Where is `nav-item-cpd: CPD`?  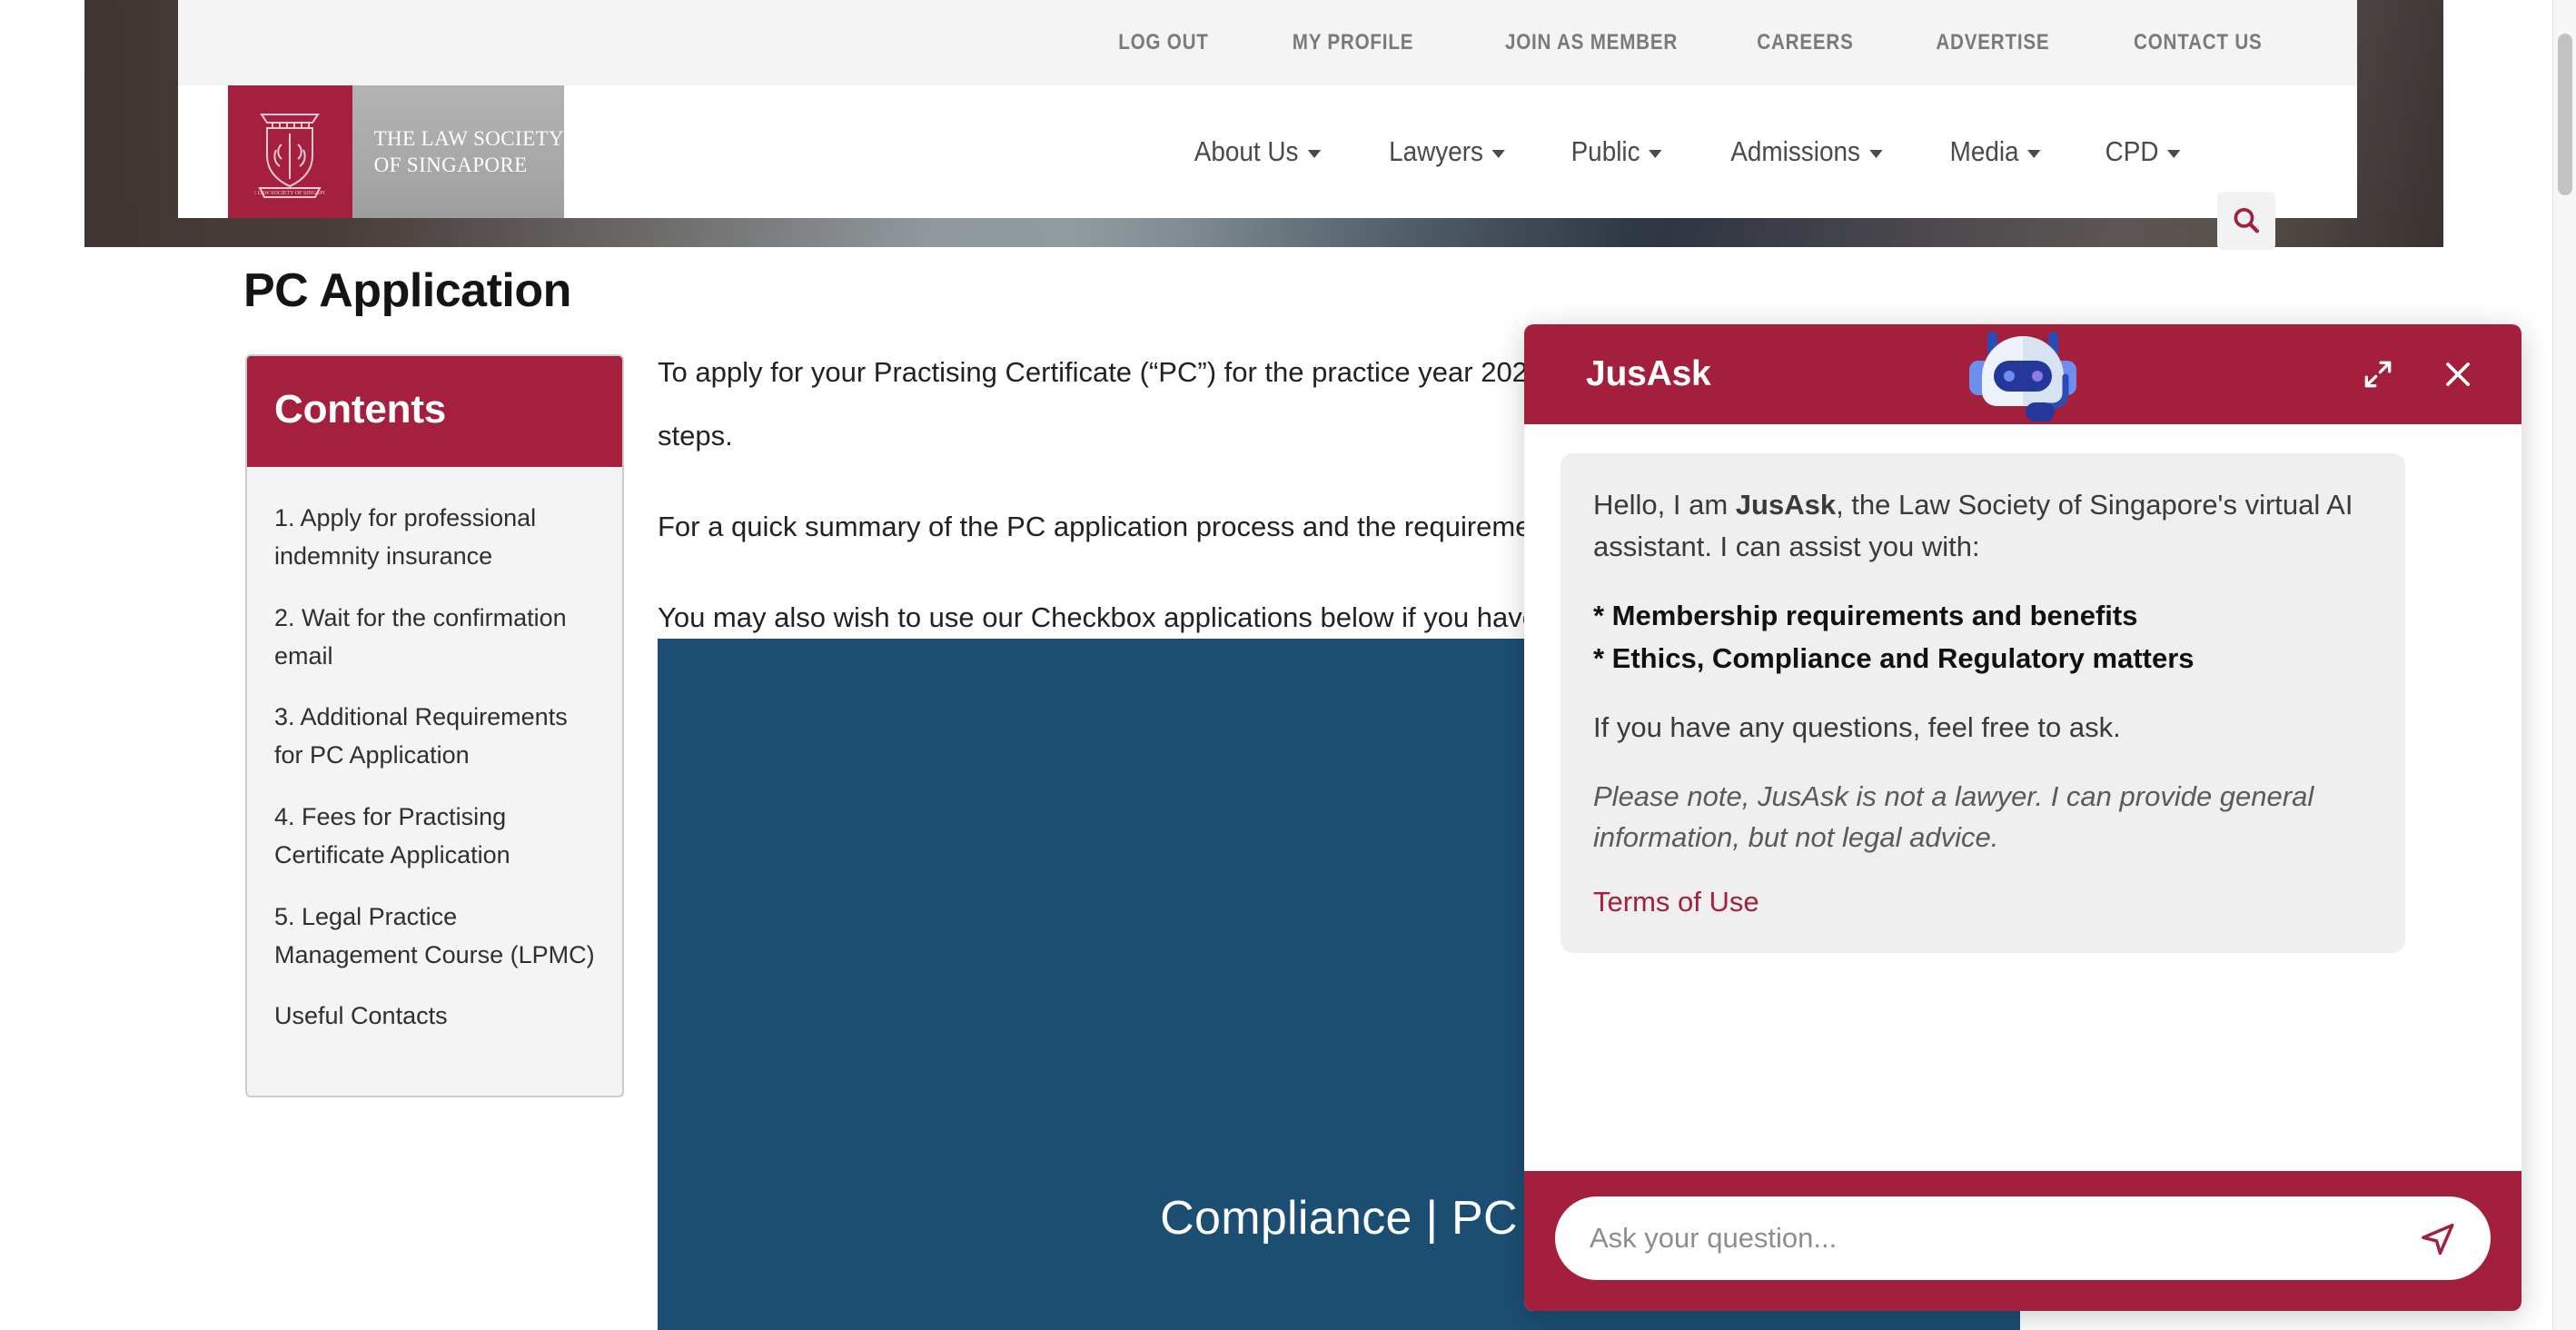 nav-item-cpd: CPD is located at coordinates (2143, 151).